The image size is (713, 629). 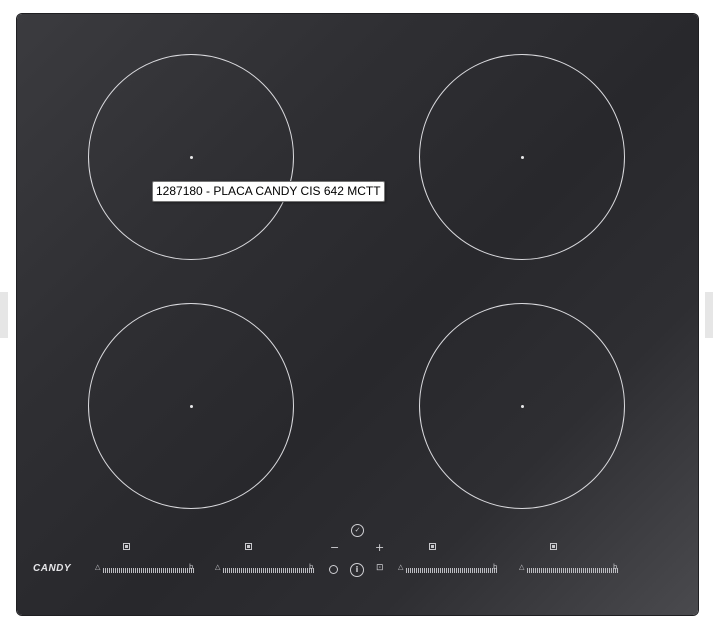 I want to click on cooking-zone-rear-right, so click(x=522, y=157).